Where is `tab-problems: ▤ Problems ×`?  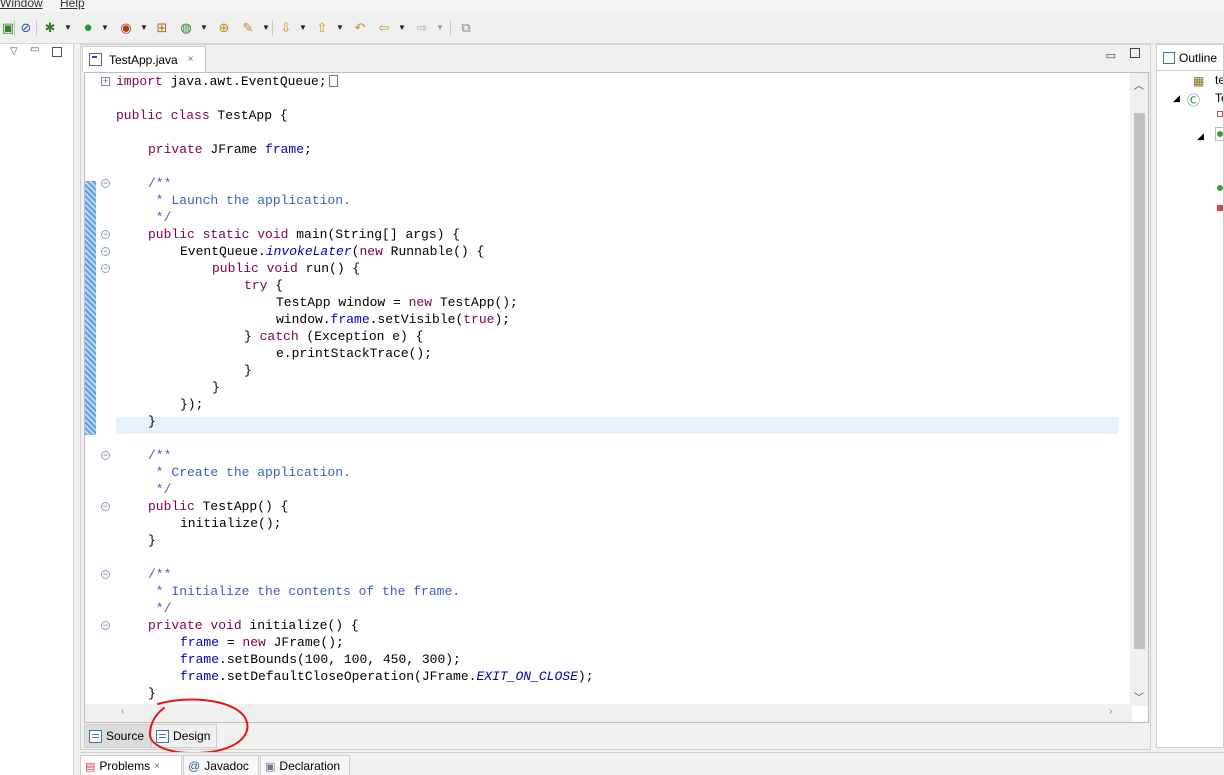
tab-problems: ▤ Problems × is located at coordinates (131, 765).